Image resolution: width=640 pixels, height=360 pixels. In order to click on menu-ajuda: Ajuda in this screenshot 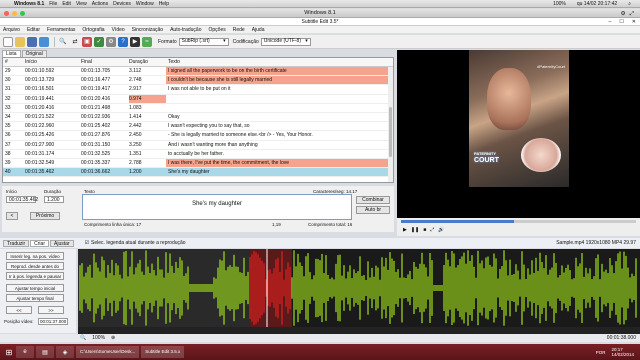, I will do `click(258, 30)`.